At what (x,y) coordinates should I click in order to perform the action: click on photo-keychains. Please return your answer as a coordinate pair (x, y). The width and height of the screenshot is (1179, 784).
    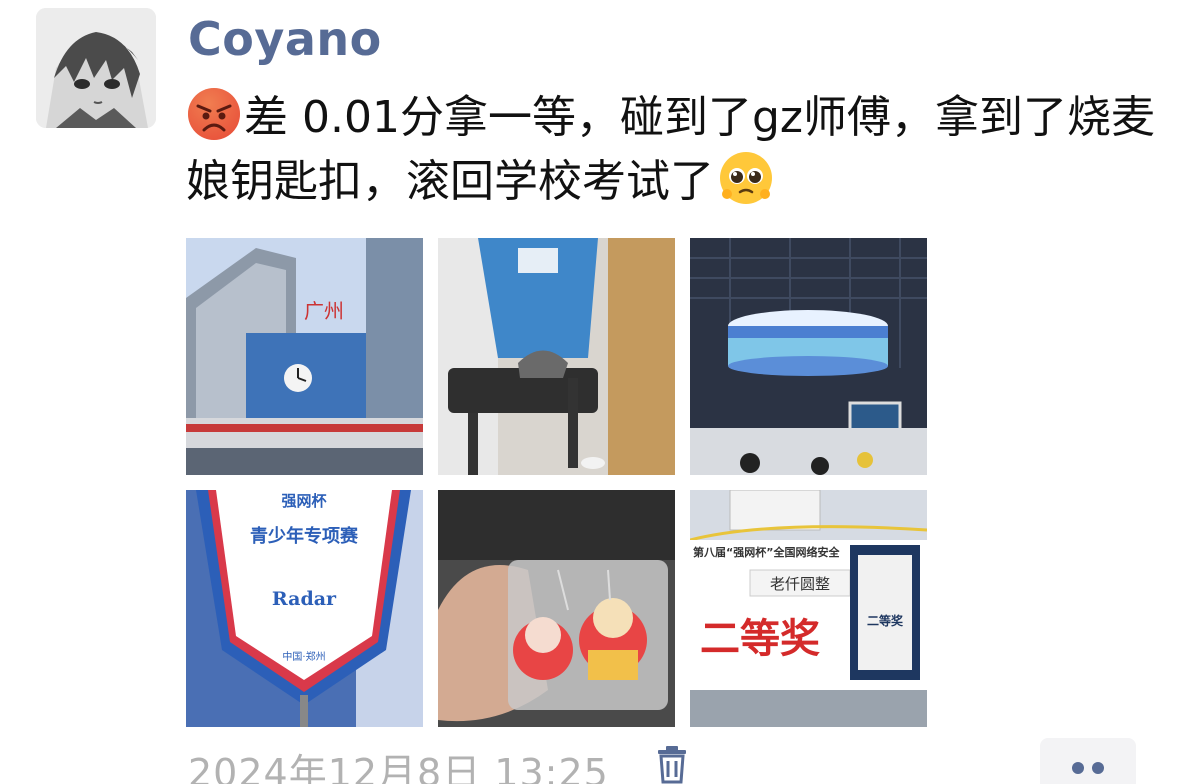
    Looking at the image, I should click on (556, 608).